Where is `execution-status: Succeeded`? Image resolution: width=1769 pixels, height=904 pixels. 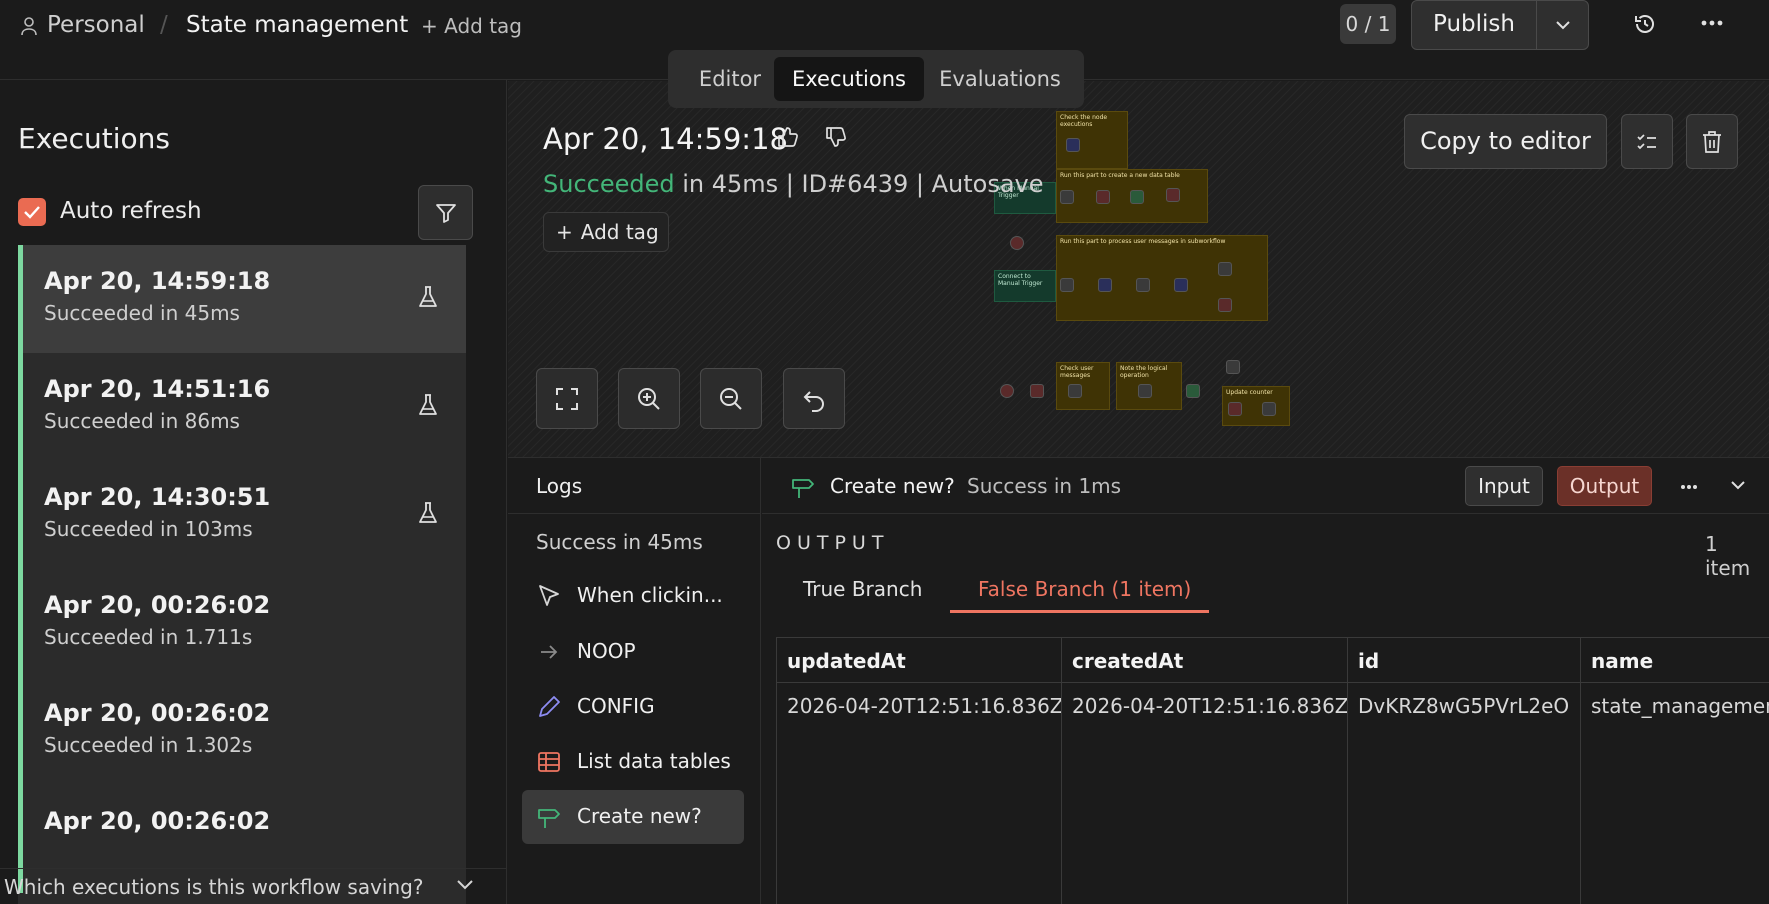 execution-status: Succeeded is located at coordinates (609, 184).